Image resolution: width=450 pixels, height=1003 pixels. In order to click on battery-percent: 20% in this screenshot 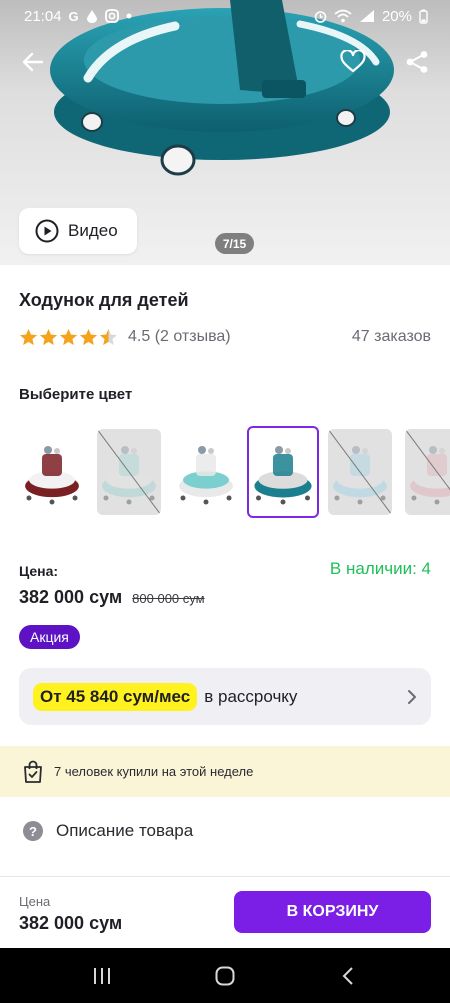, I will do `click(396, 16)`.